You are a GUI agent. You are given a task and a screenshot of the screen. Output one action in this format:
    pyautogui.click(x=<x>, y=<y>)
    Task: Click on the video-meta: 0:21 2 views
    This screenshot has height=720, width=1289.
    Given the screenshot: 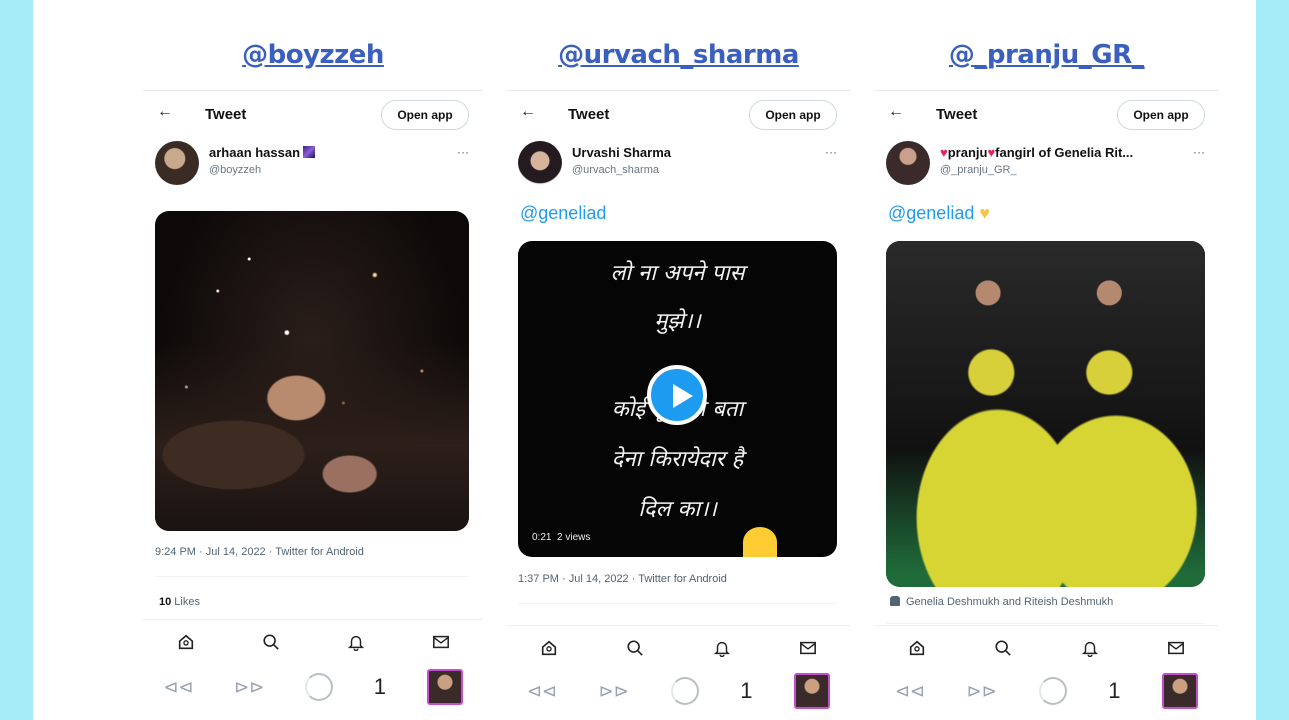 What is the action you would take?
    pyautogui.click(x=561, y=537)
    